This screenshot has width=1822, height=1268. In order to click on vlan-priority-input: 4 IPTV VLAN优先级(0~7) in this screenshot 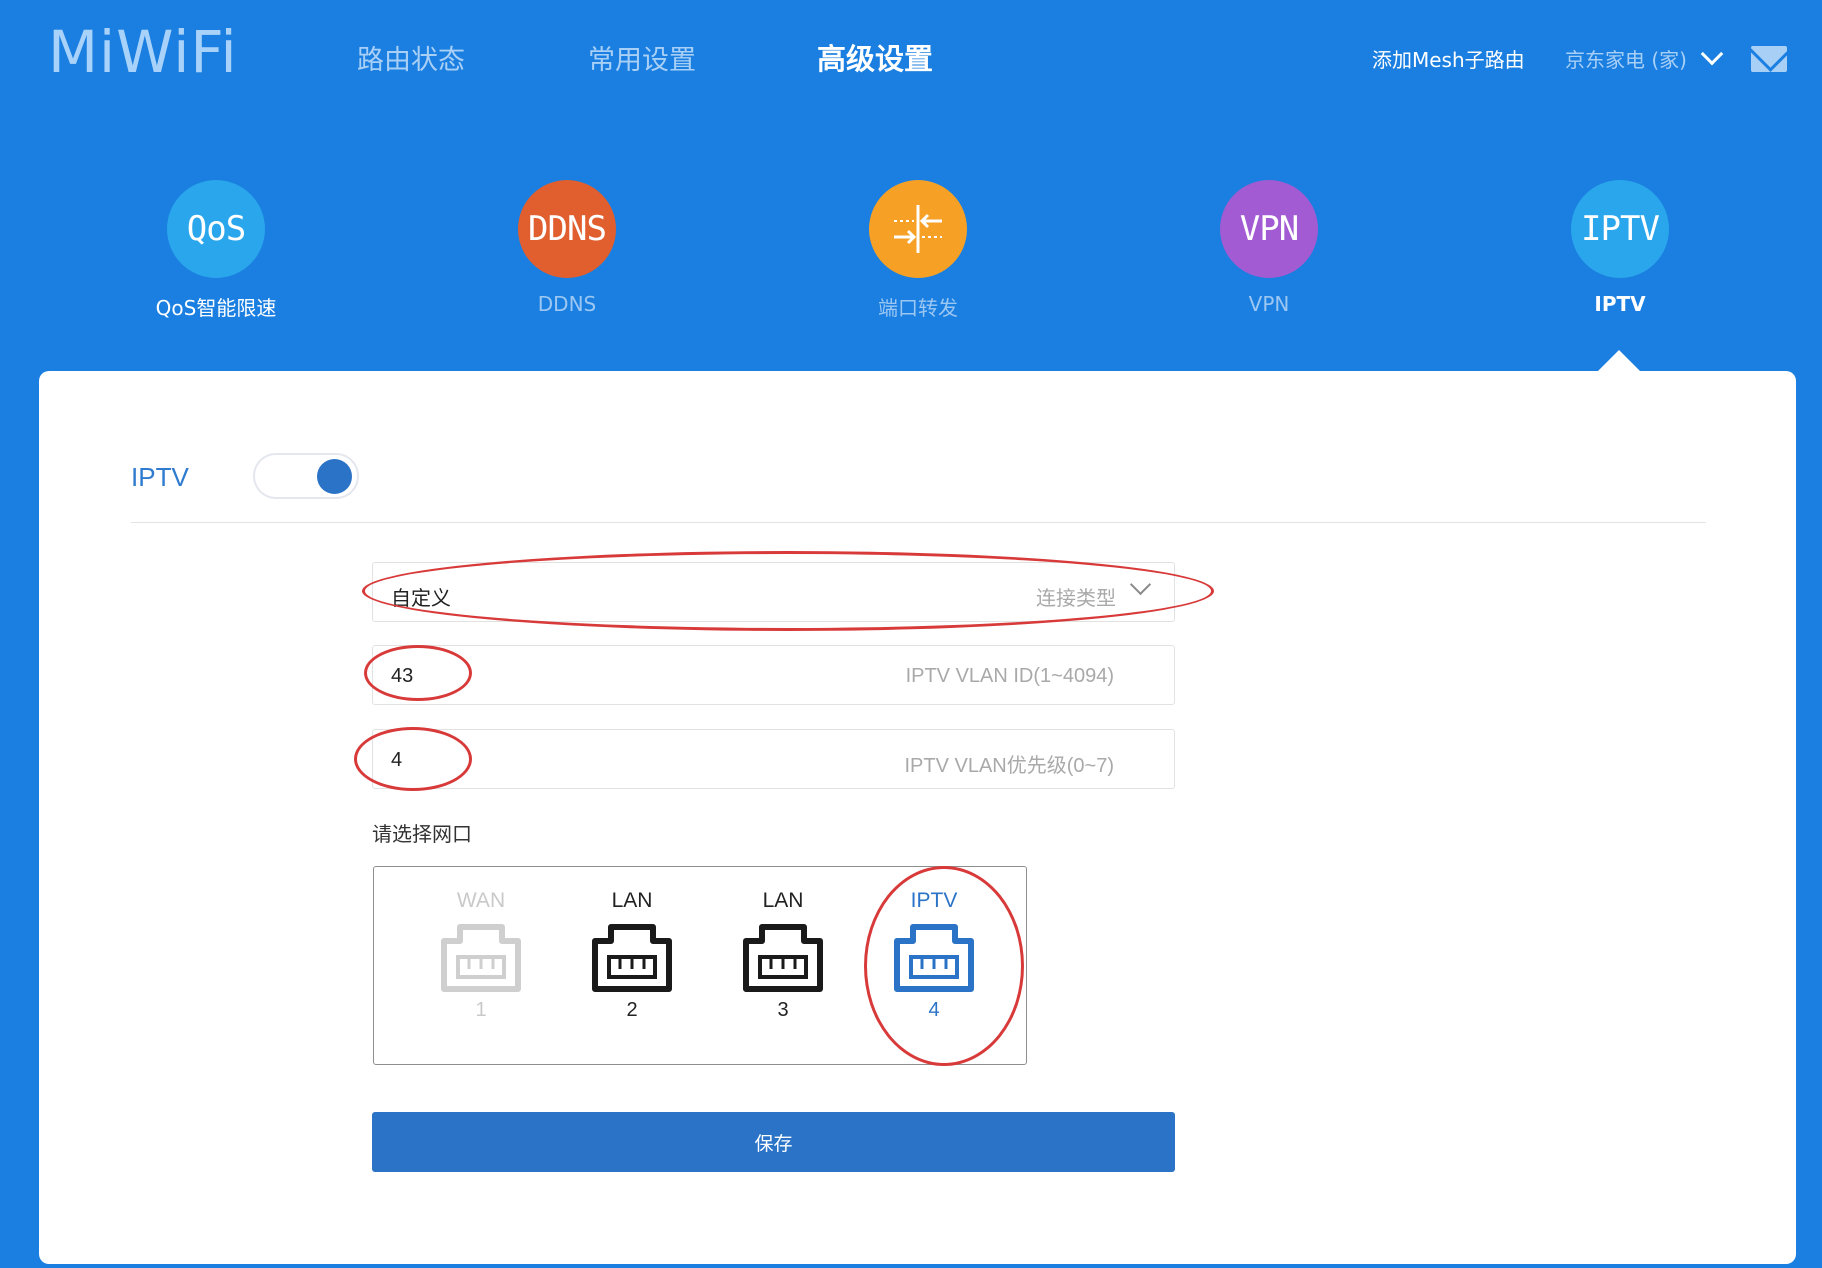, I will do `click(773, 759)`.